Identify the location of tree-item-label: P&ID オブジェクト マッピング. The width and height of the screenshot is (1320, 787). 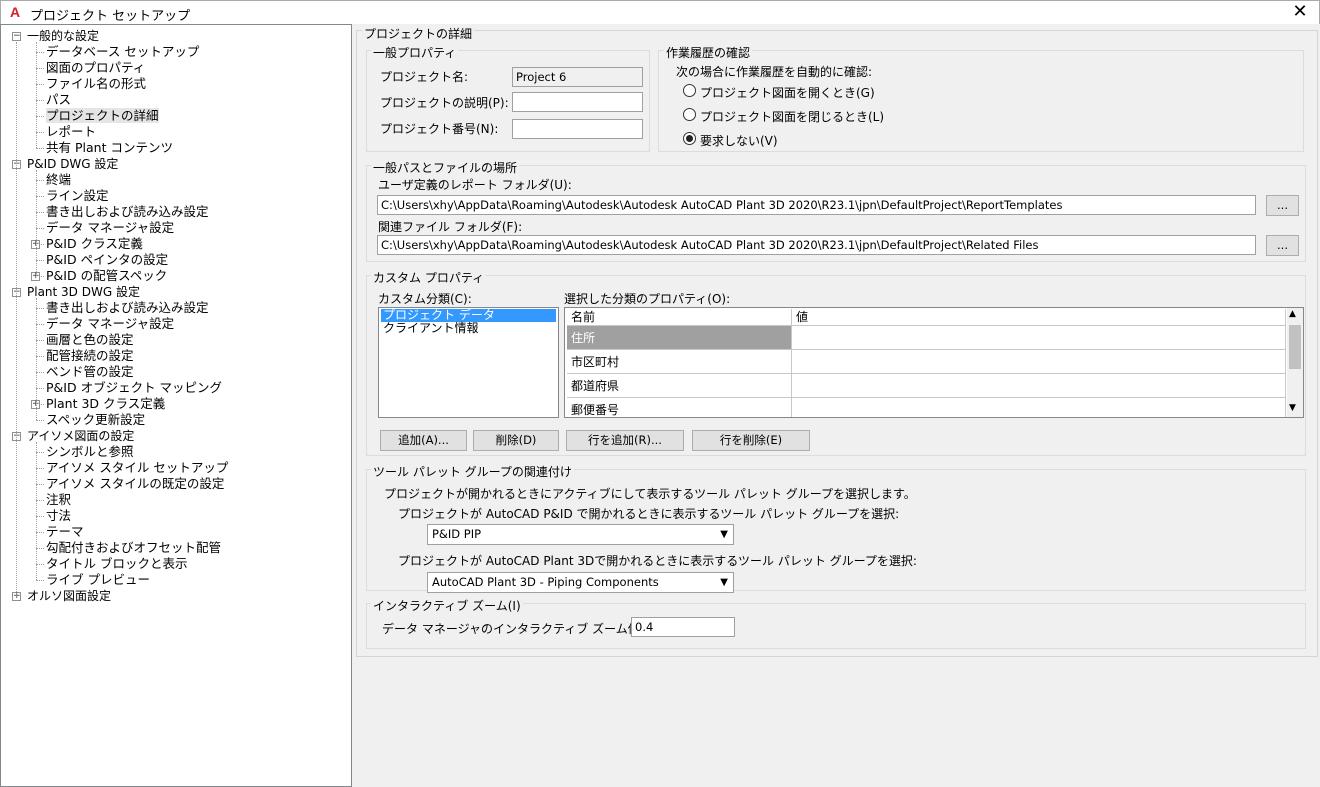
(134, 387).